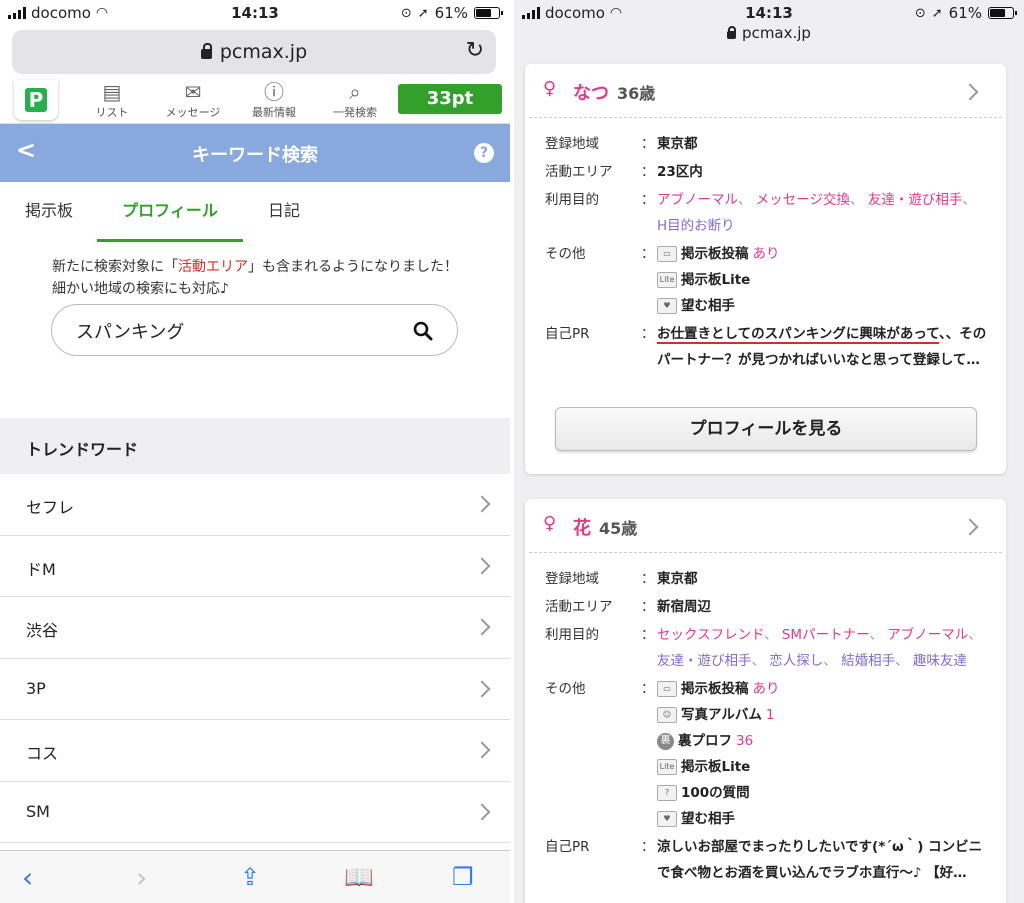 This screenshot has width=1024, height=903. I want to click on nav-list: ▤ リスト, so click(112, 100).